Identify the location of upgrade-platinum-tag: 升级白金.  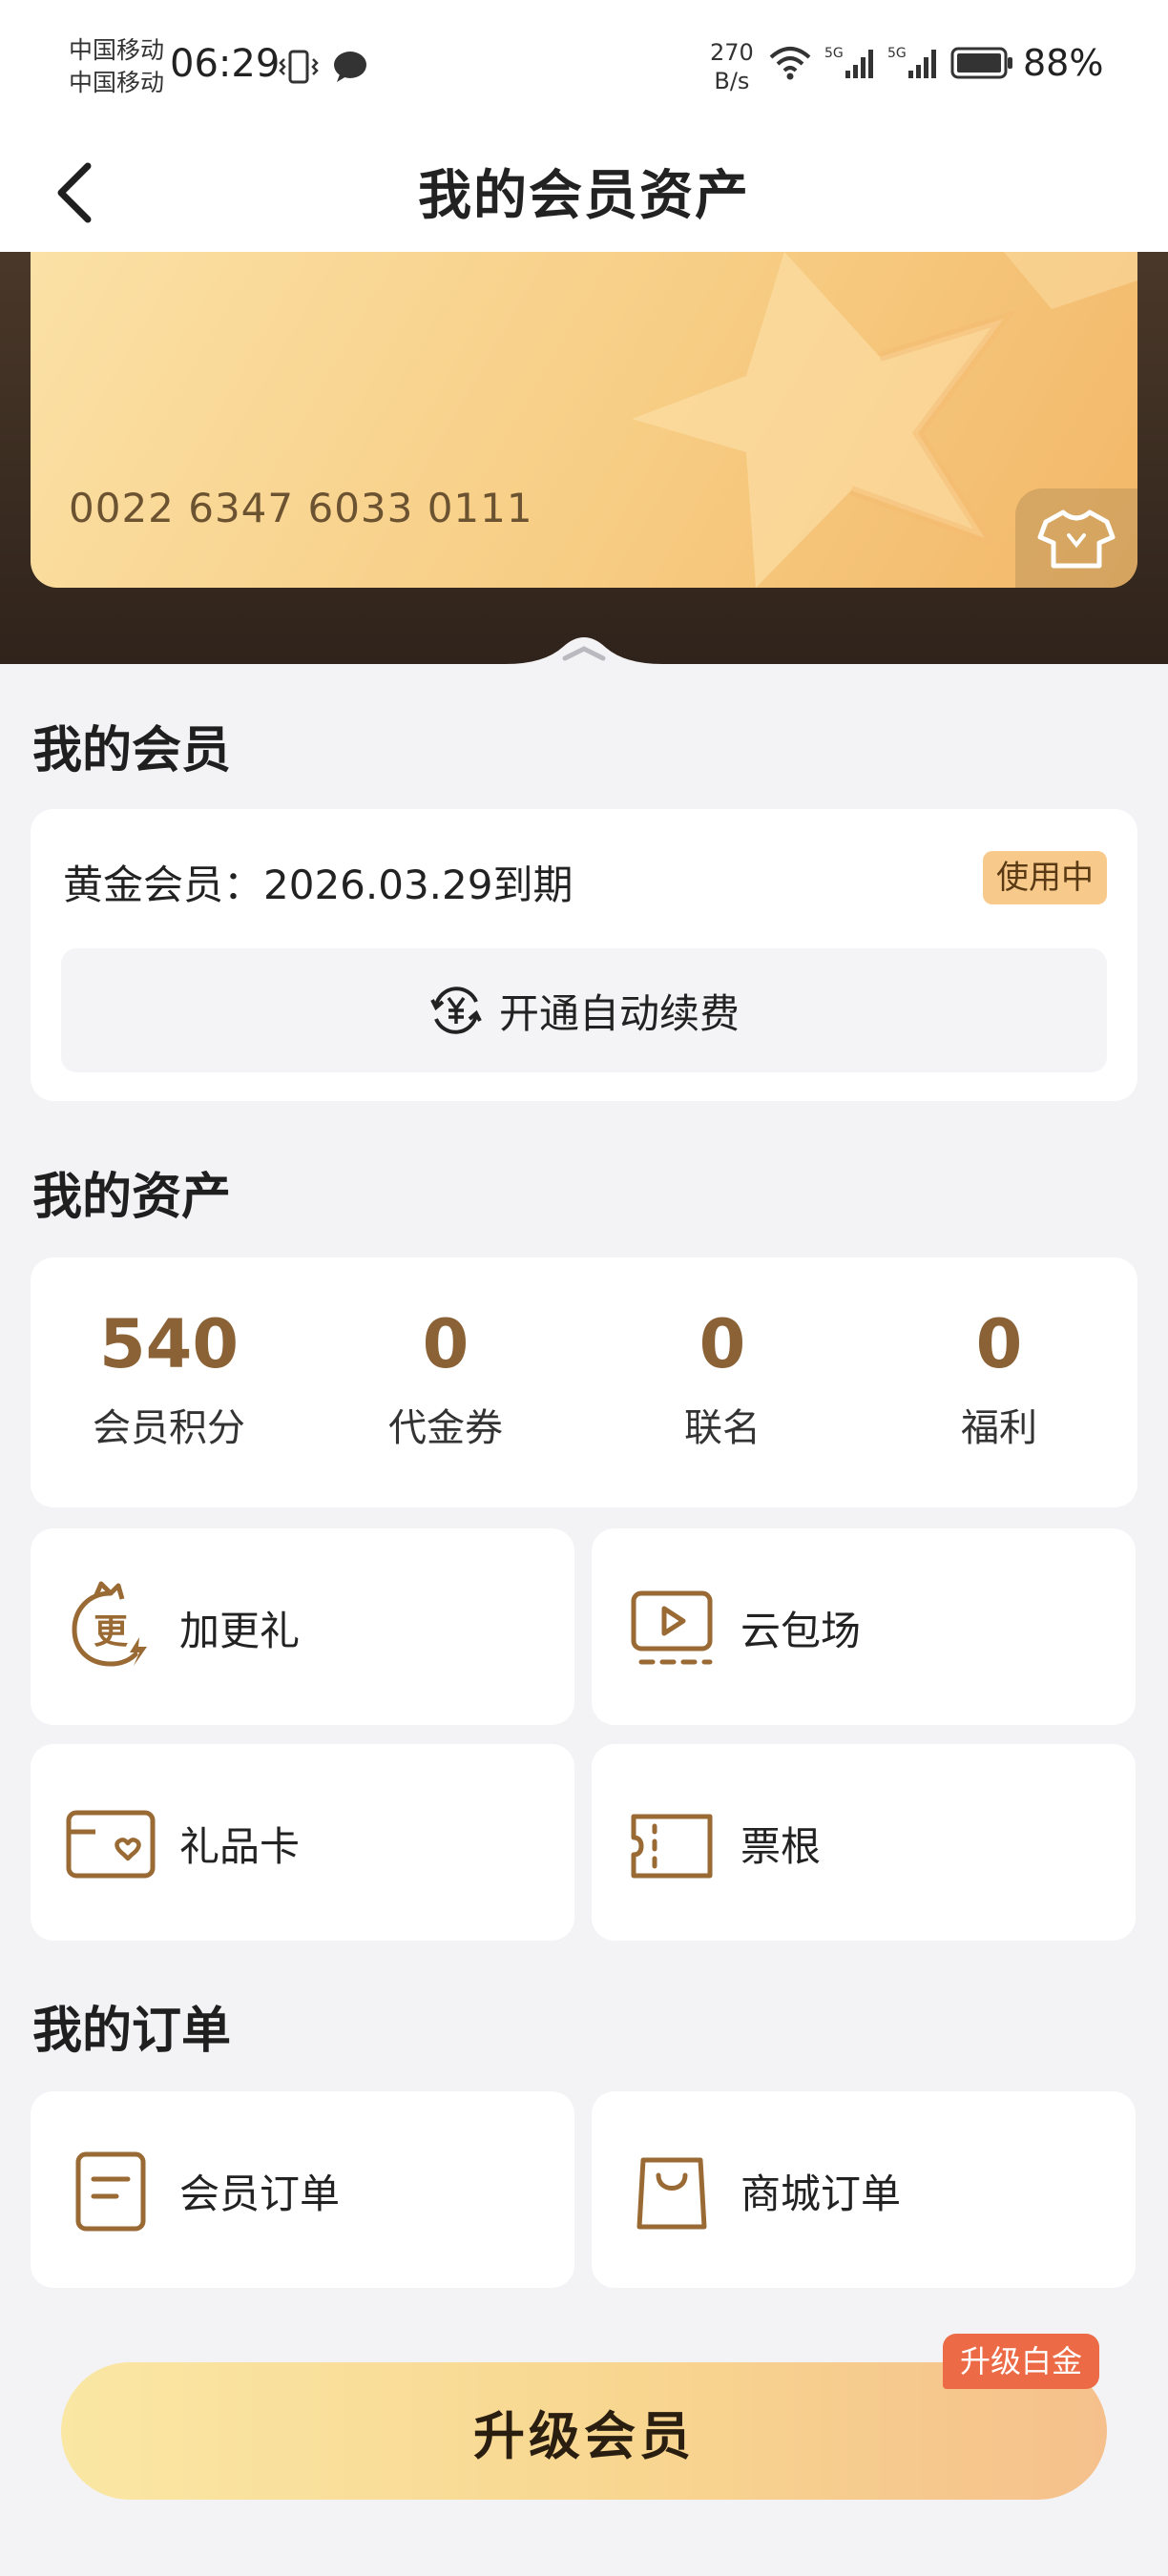
(1021, 2361).